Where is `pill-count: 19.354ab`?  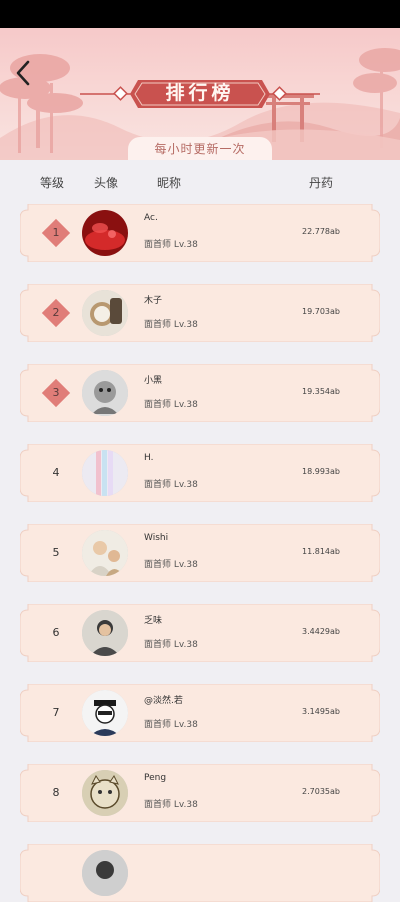
pill-count: 19.354ab is located at coordinates (321, 391).